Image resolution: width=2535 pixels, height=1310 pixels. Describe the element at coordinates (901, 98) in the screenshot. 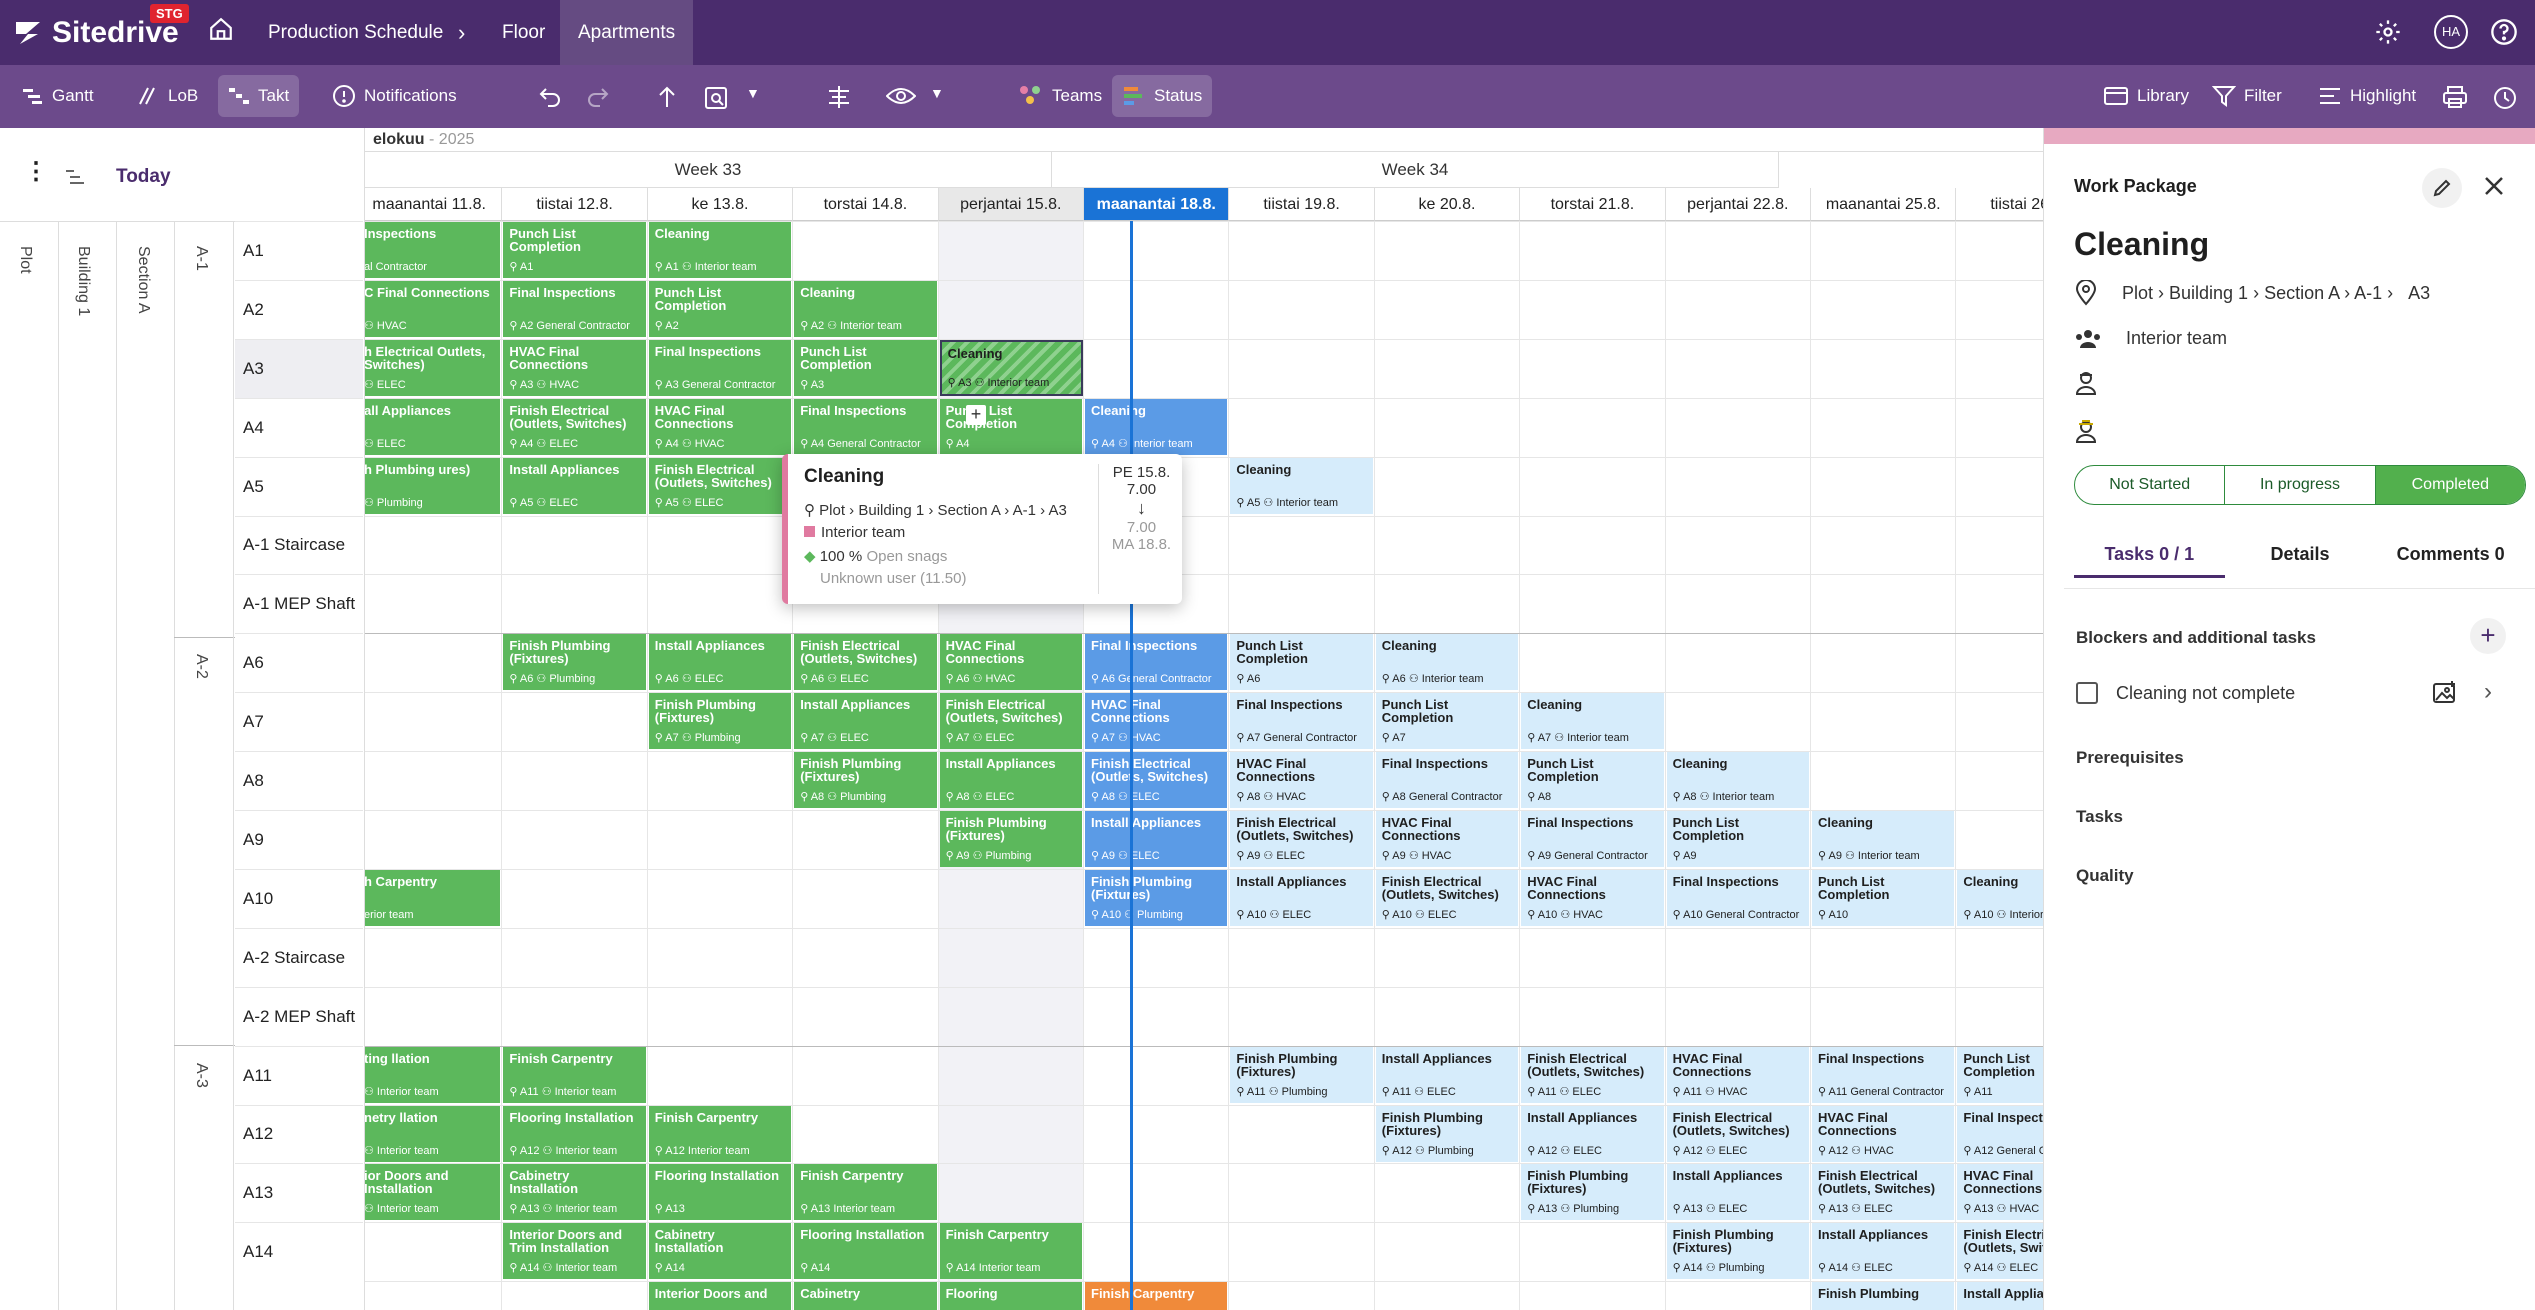

I see `eye-icon` at that location.